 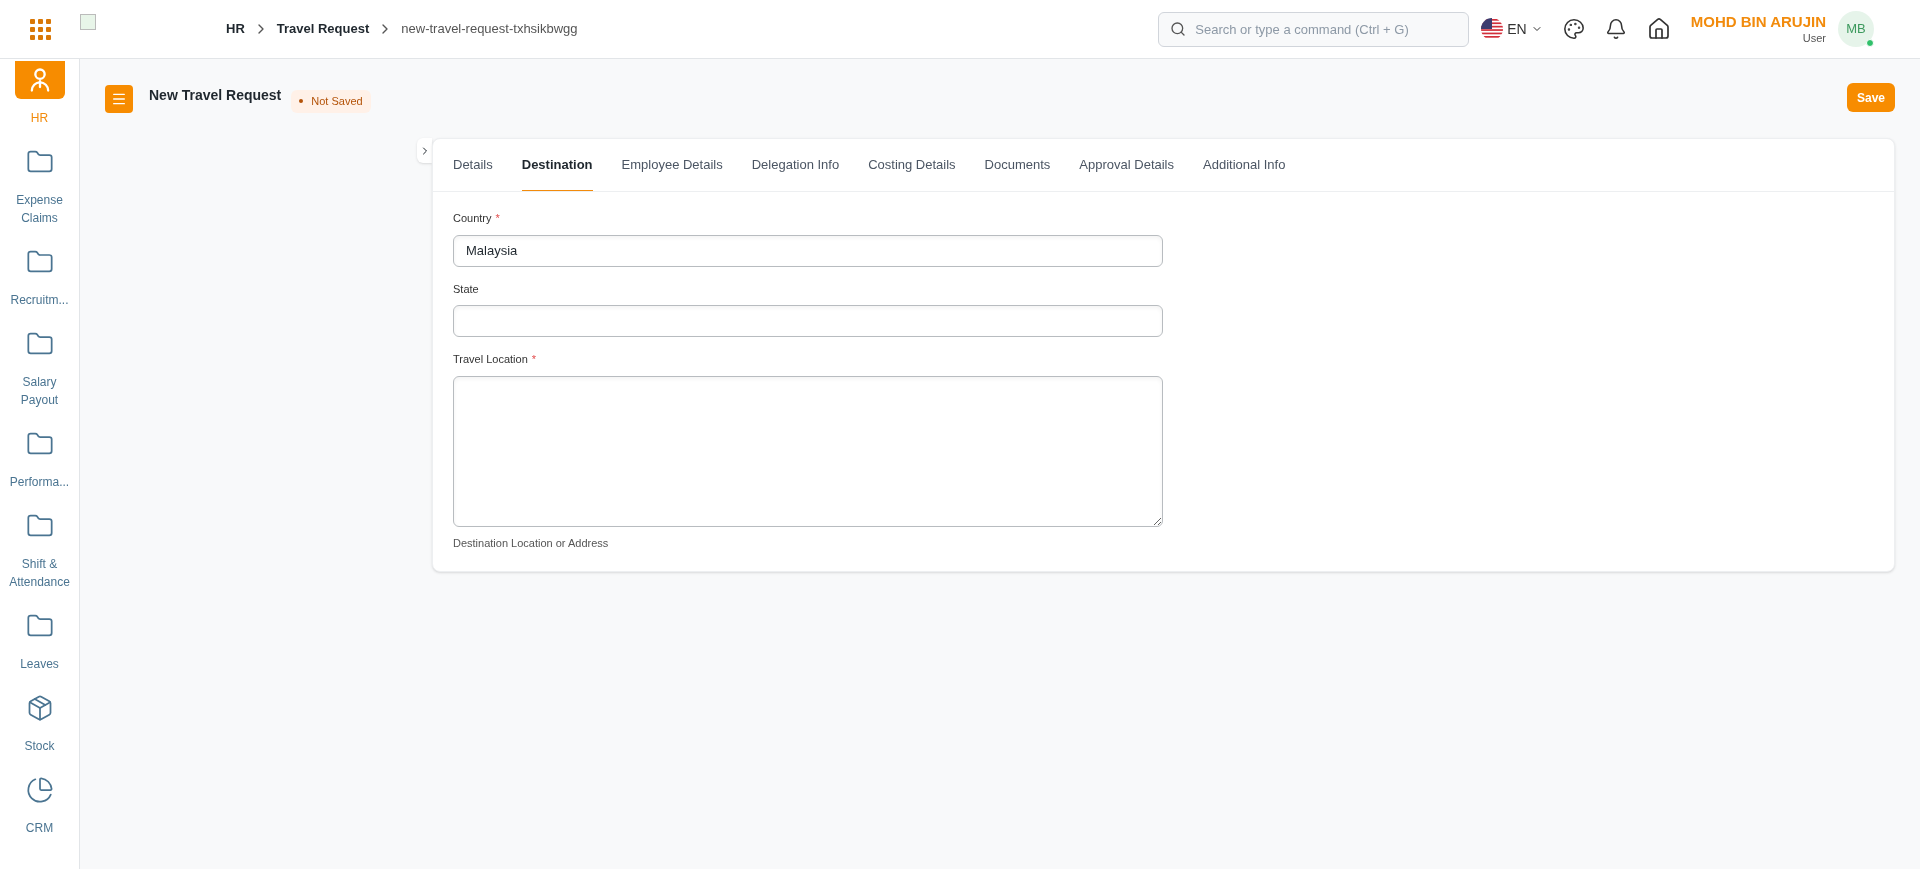 I want to click on sidebar-item: Stock, so click(x=39, y=722).